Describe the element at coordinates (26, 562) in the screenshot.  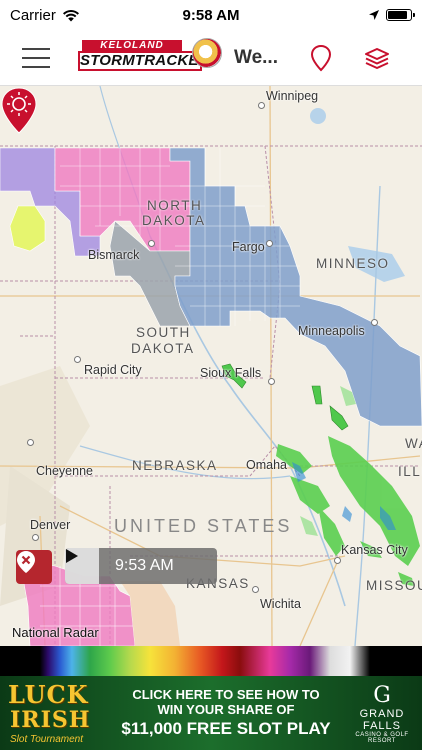
I see `close-pin-icon` at that location.